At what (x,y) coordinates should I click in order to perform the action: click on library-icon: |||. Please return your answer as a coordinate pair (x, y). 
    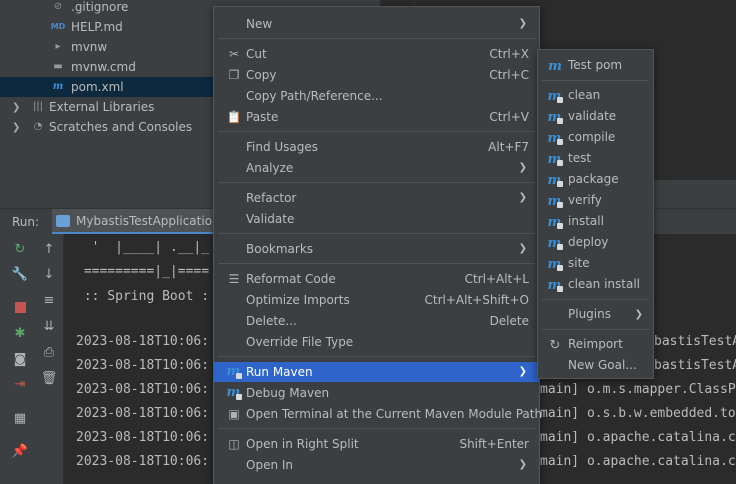
    Looking at the image, I should click on (38, 106).